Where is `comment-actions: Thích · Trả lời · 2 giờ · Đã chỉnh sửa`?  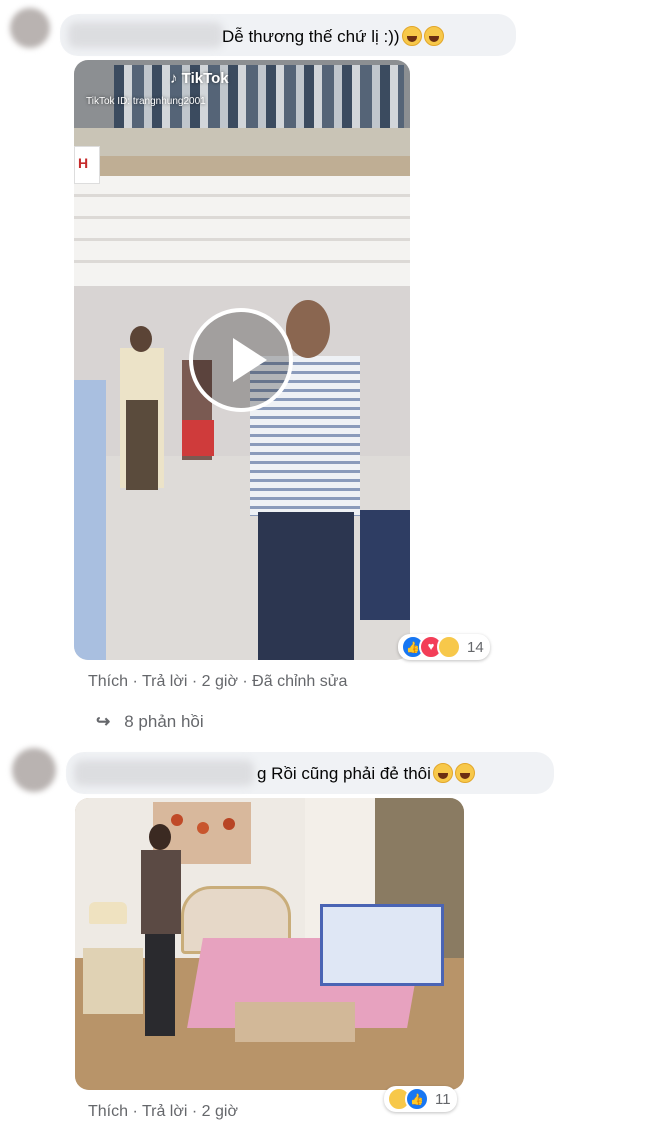
comment-actions: Thích · Trả lời · 2 giờ · Đã chỉnh sửa is located at coordinates (218, 681).